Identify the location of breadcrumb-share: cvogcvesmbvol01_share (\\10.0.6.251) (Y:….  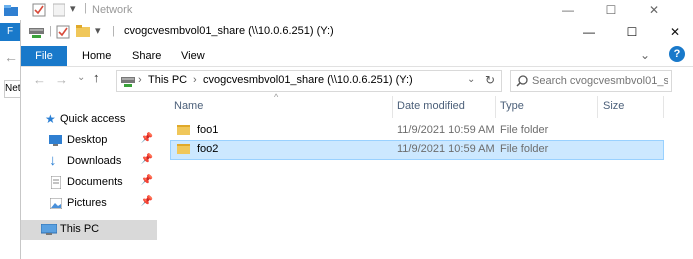
(308, 80).